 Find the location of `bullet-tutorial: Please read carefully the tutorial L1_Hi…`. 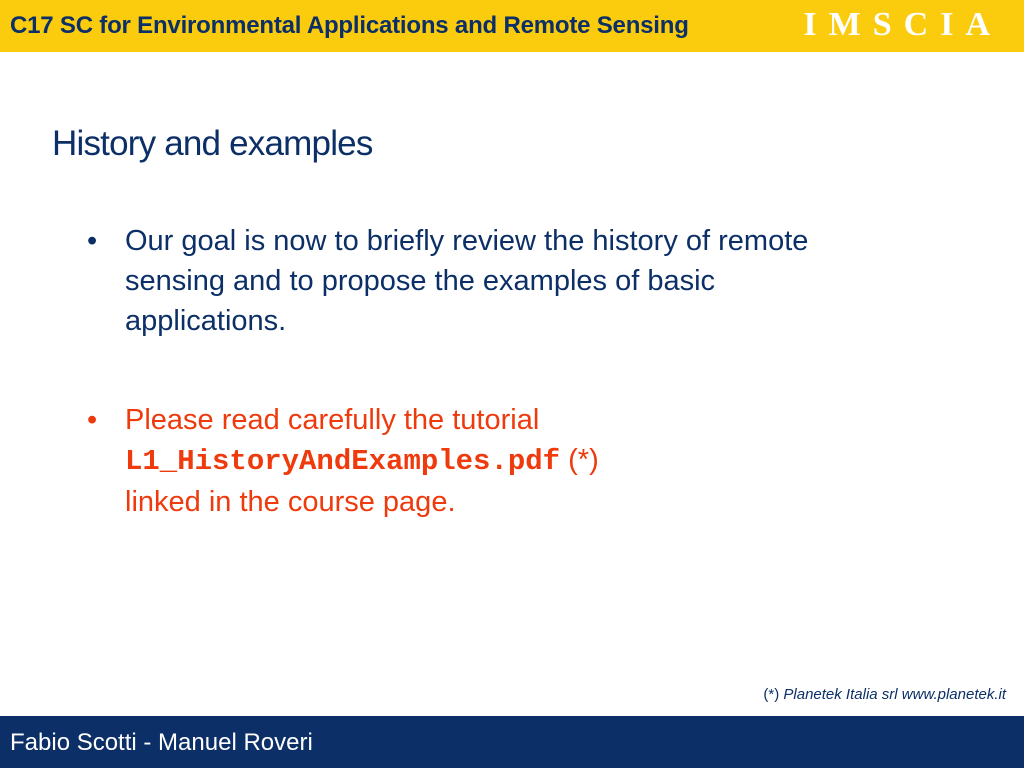

bullet-tutorial: Please read carefully the tutorial L1_Hi… is located at coordinates (526, 461).